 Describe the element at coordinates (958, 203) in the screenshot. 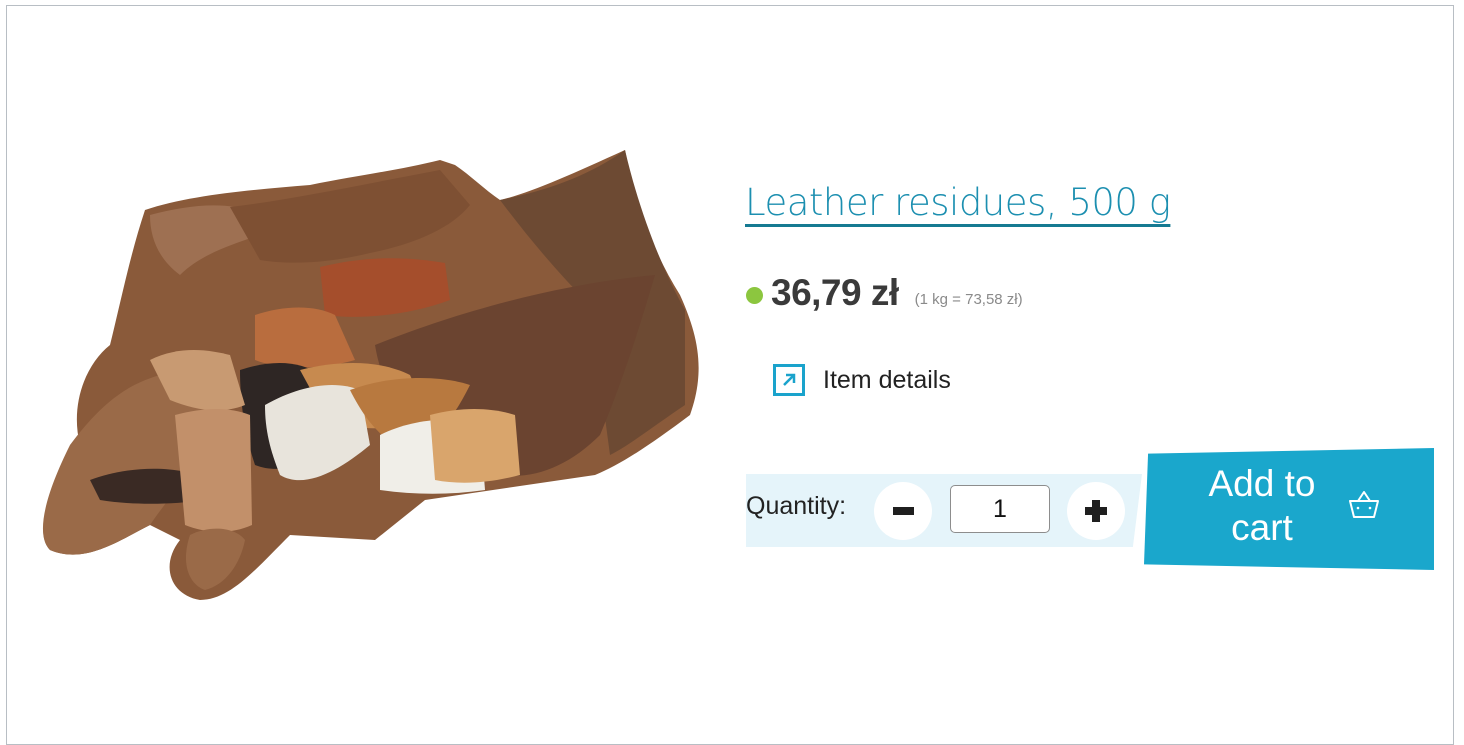

I see `product-title: Leather residues, 500 g` at that location.